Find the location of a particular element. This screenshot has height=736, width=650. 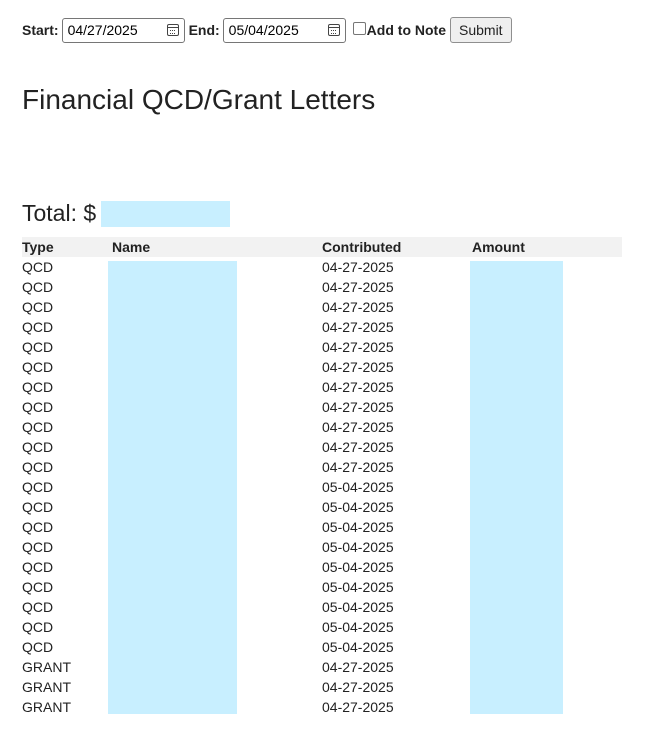

table-header-row: Type Name Contributed Amount is located at coordinates (322, 247).